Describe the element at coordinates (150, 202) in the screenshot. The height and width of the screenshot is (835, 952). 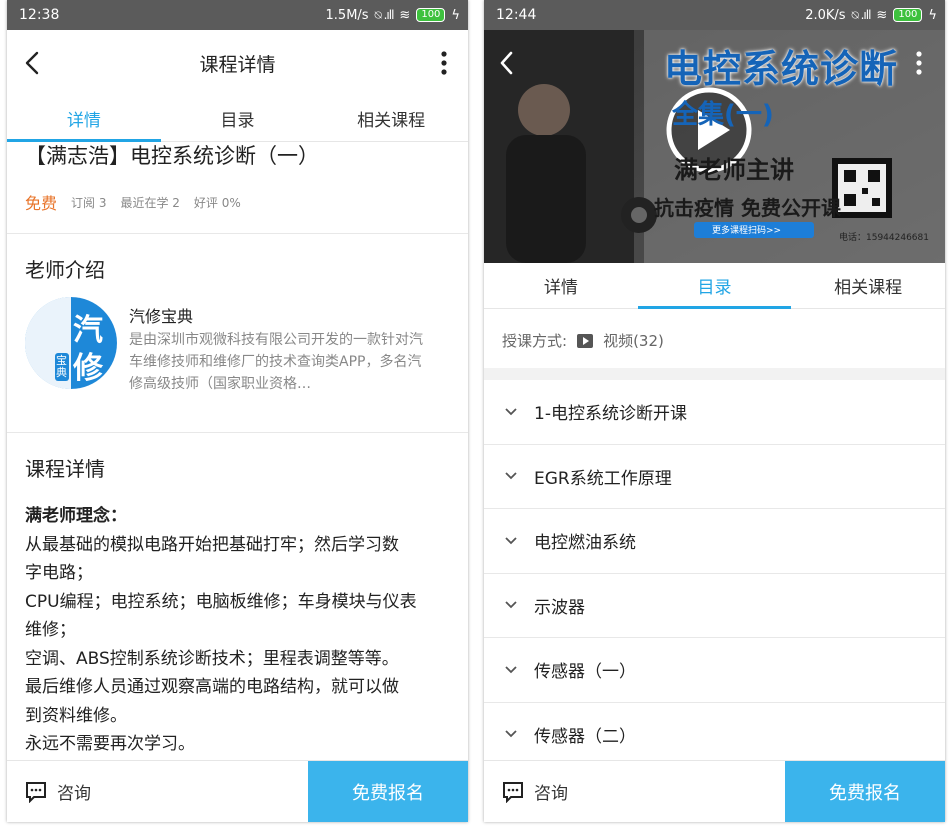
I see `recent-learners: 最近在学 2` at that location.